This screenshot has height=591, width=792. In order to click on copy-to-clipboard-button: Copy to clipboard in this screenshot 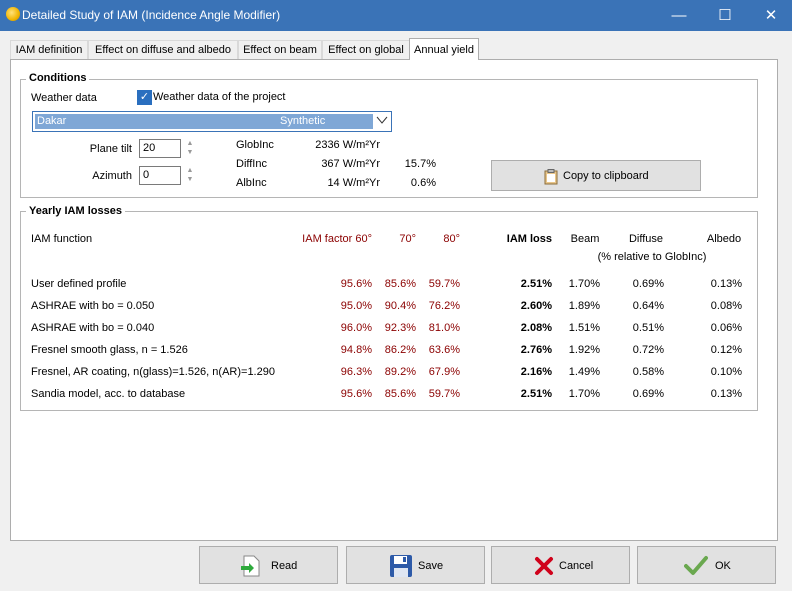, I will do `click(596, 175)`.